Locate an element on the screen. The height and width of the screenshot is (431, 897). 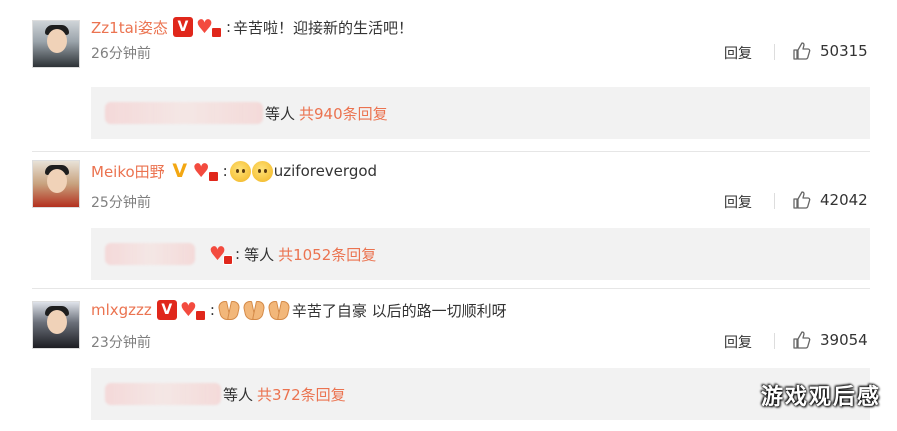
comment-time: 26分钟前 is located at coordinates (121, 54).